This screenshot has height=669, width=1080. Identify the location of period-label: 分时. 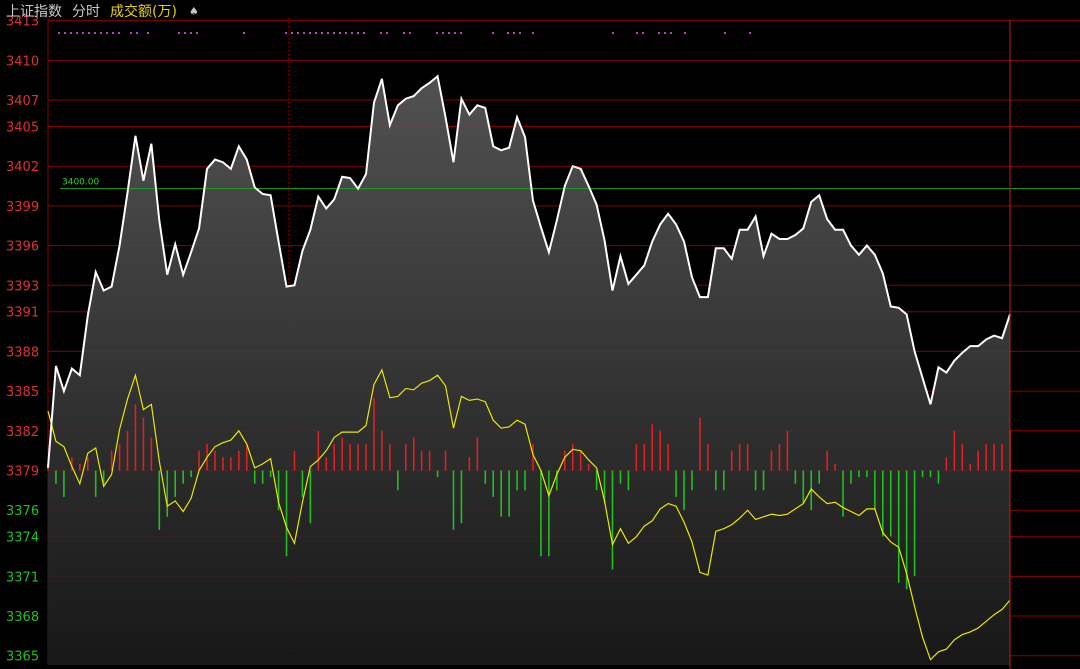
(86, 11).